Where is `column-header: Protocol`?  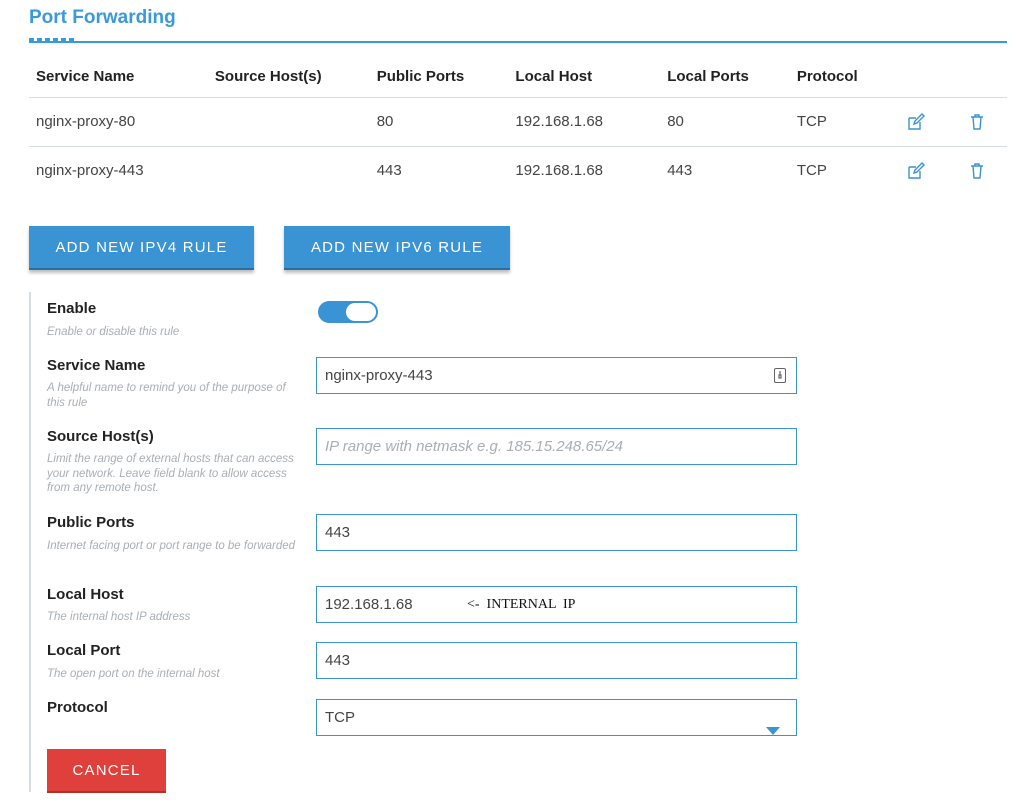 column-header: Protocol is located at coordinates (838, 77).